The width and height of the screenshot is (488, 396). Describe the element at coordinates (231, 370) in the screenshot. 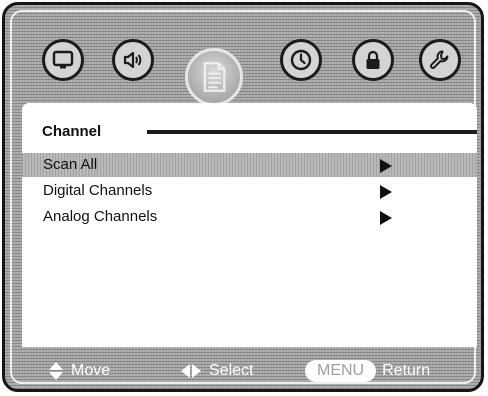

I see `select-label: Select` at that location.